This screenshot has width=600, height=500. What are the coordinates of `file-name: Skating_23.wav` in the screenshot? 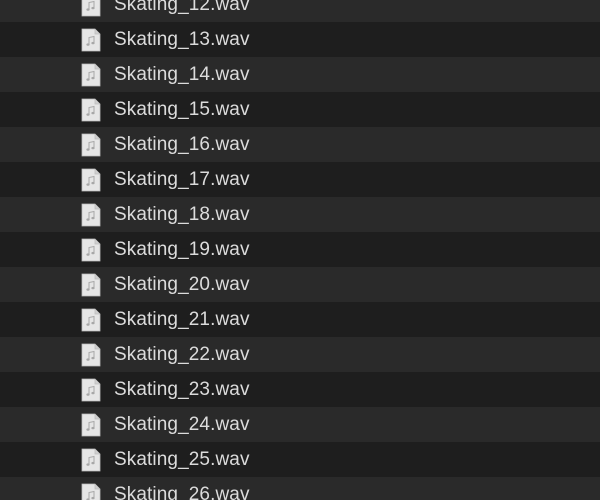 It's located at (182, 389).